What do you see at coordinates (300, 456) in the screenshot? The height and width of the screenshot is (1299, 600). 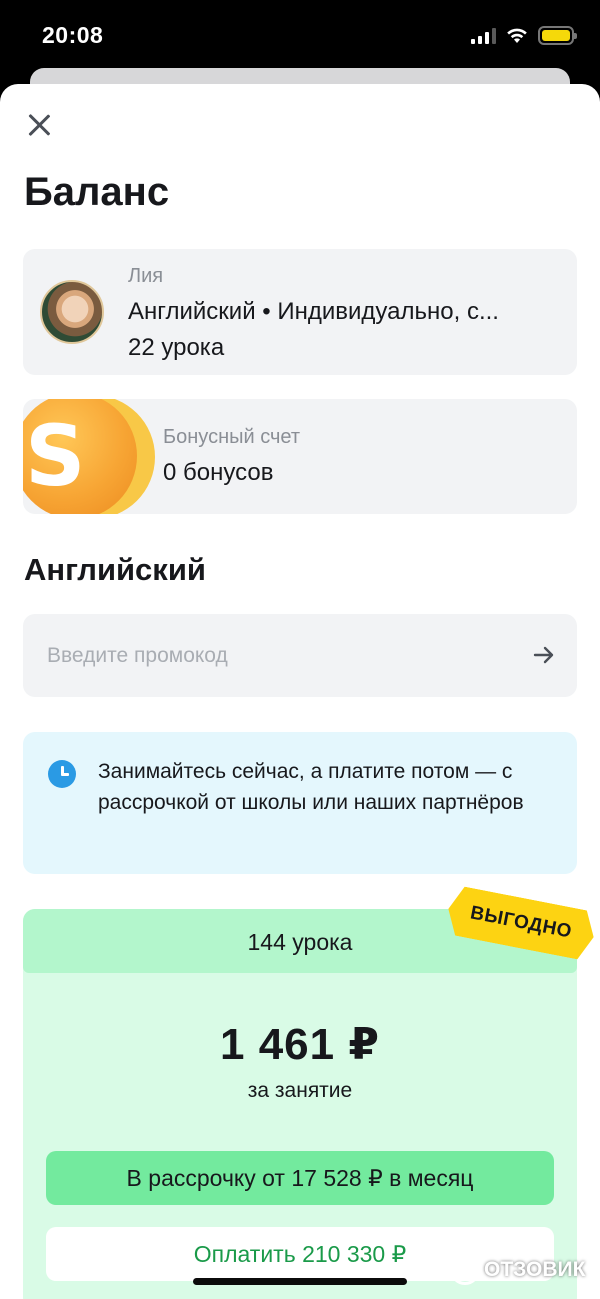 I see `bonus-card: S Бонусный счет 0 бонусов` at bounding box center [300, 456].